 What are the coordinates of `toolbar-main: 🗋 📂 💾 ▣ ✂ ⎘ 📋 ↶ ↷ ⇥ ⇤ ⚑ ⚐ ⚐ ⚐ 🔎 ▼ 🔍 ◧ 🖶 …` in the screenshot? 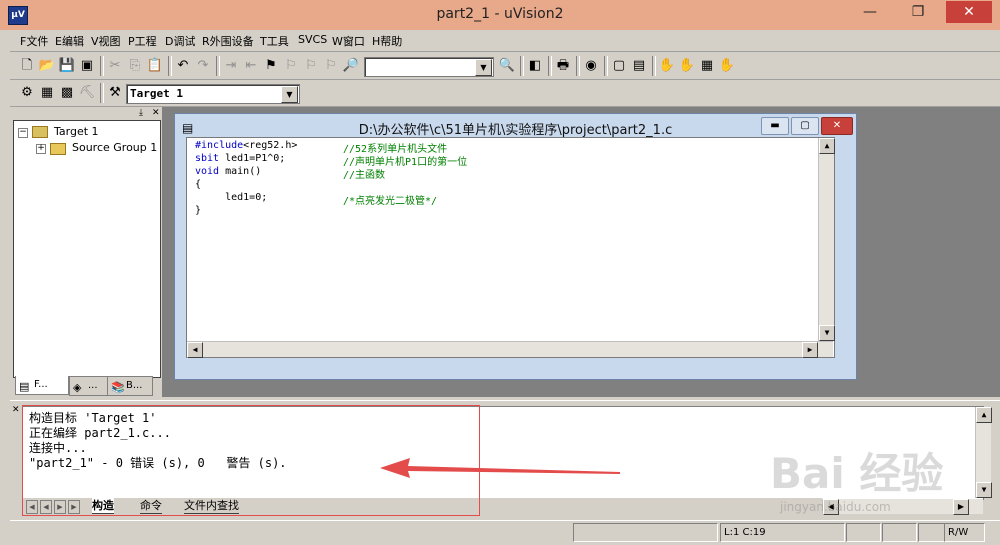 It's located at (505, 66).